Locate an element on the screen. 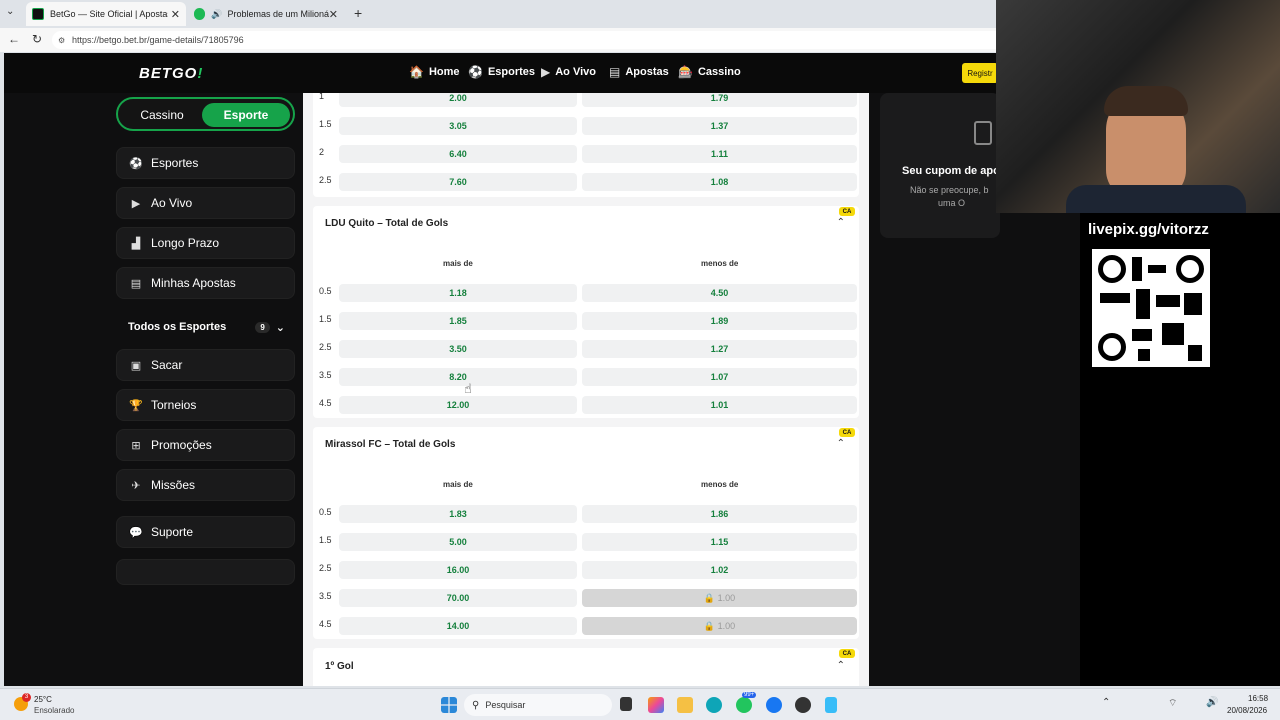 This screenshot has width=1280, height=720. market-row: 0.5 1.83 1.86 is located at coordinates (586, 514).